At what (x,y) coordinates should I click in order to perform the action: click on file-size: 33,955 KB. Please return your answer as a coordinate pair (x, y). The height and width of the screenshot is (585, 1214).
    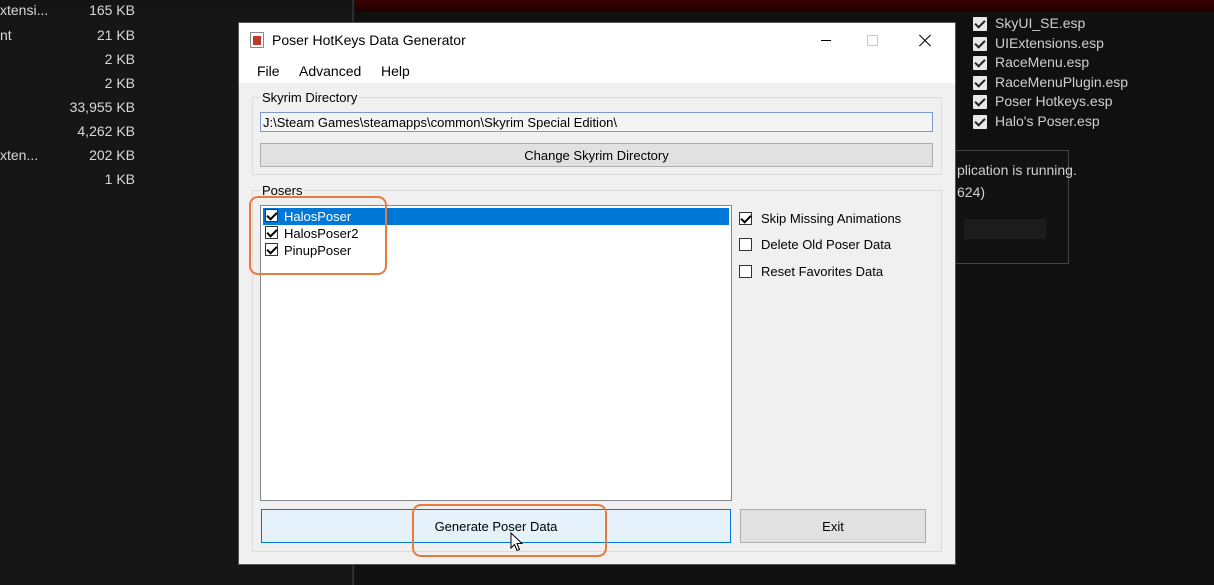
    Looking at the image, I should click on (102, 107).